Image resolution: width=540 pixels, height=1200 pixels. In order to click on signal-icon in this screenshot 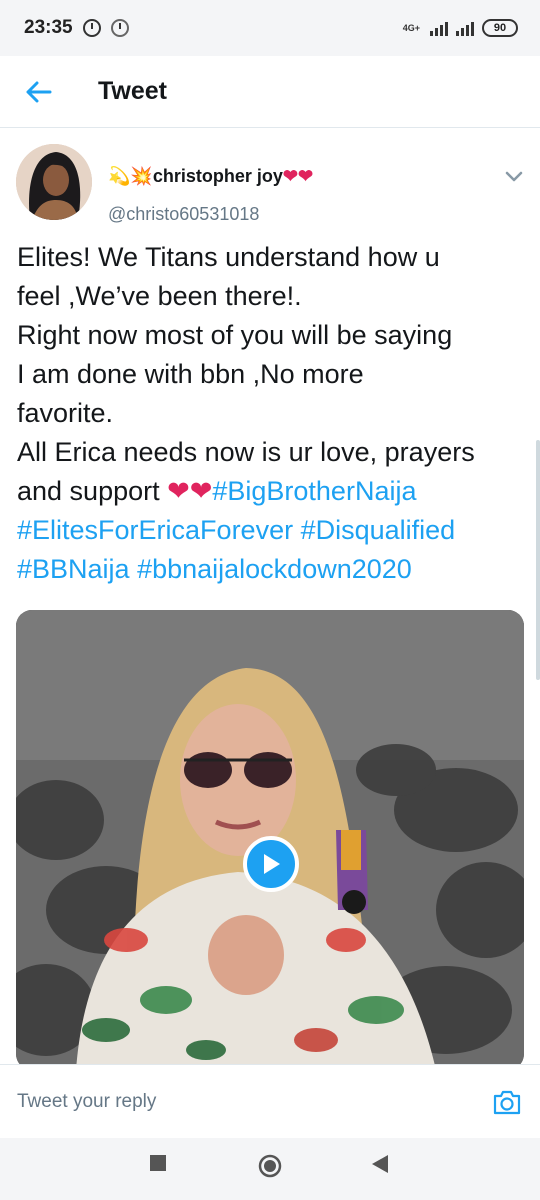, I will do `click(439, 28)`.